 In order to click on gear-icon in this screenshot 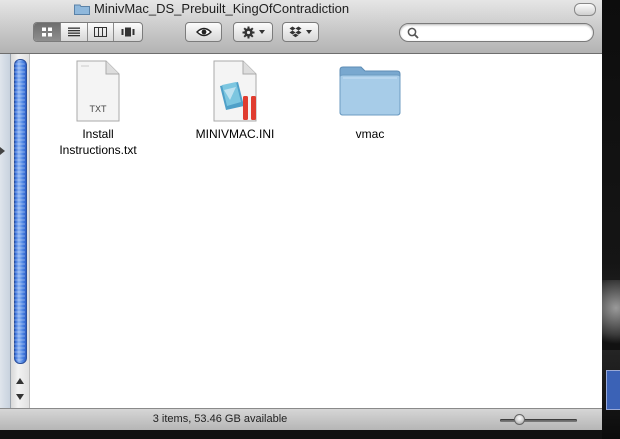, I will do `click(248, 32)`.